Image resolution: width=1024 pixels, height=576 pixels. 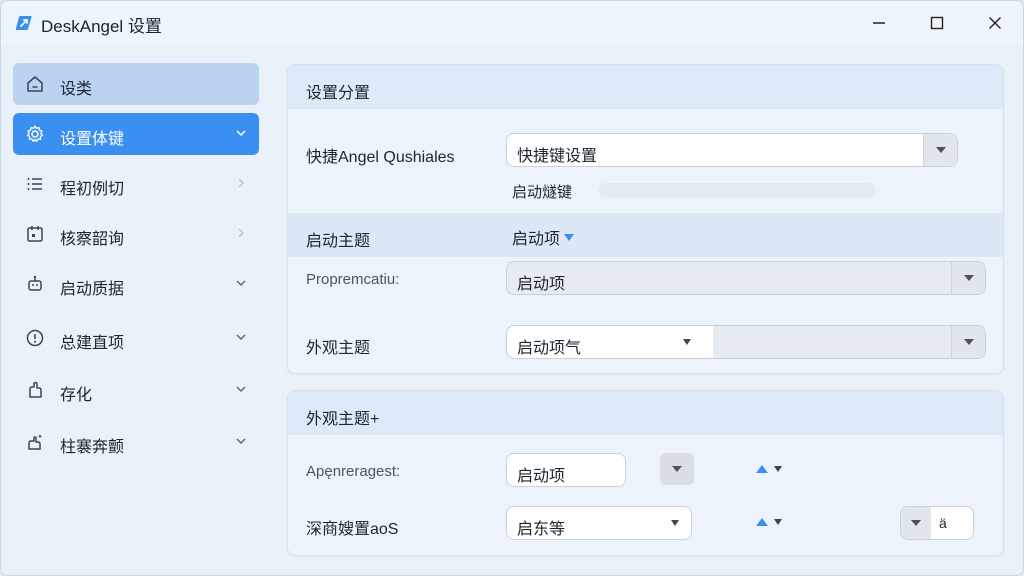 I want to click on card-header: 外观主题+, so click(x=645, y=413).